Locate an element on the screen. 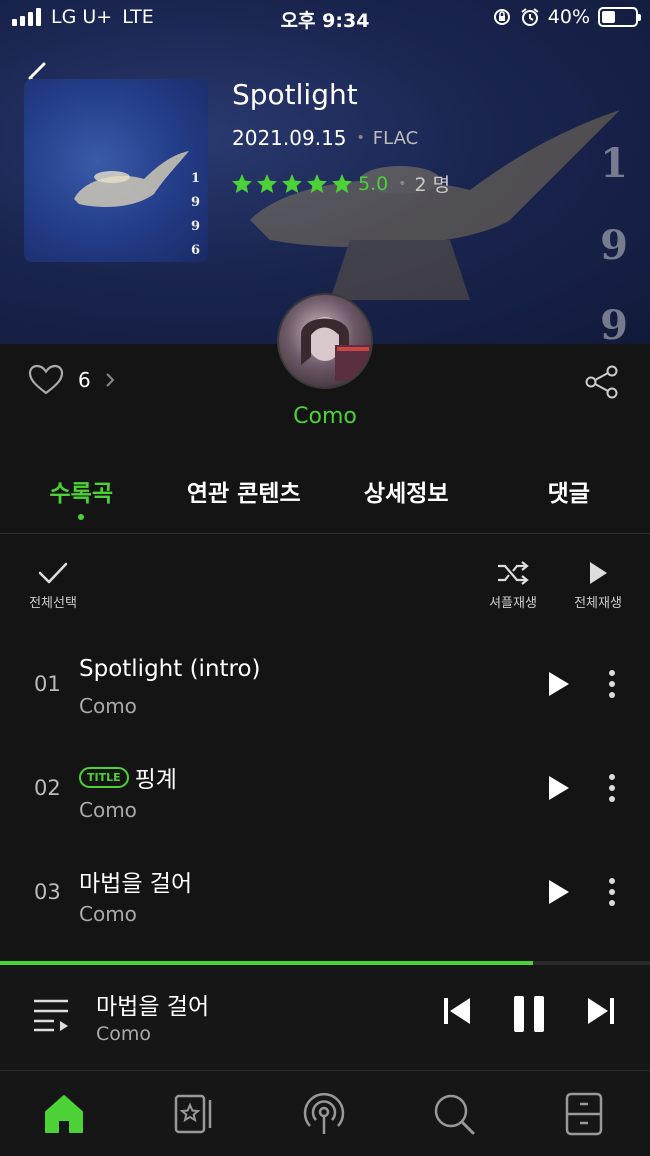 Image resolution: width=650 pixels, height=1156 pixels. track-row: 03 마법을 걸어 Como is located at coordinates (325, 894).